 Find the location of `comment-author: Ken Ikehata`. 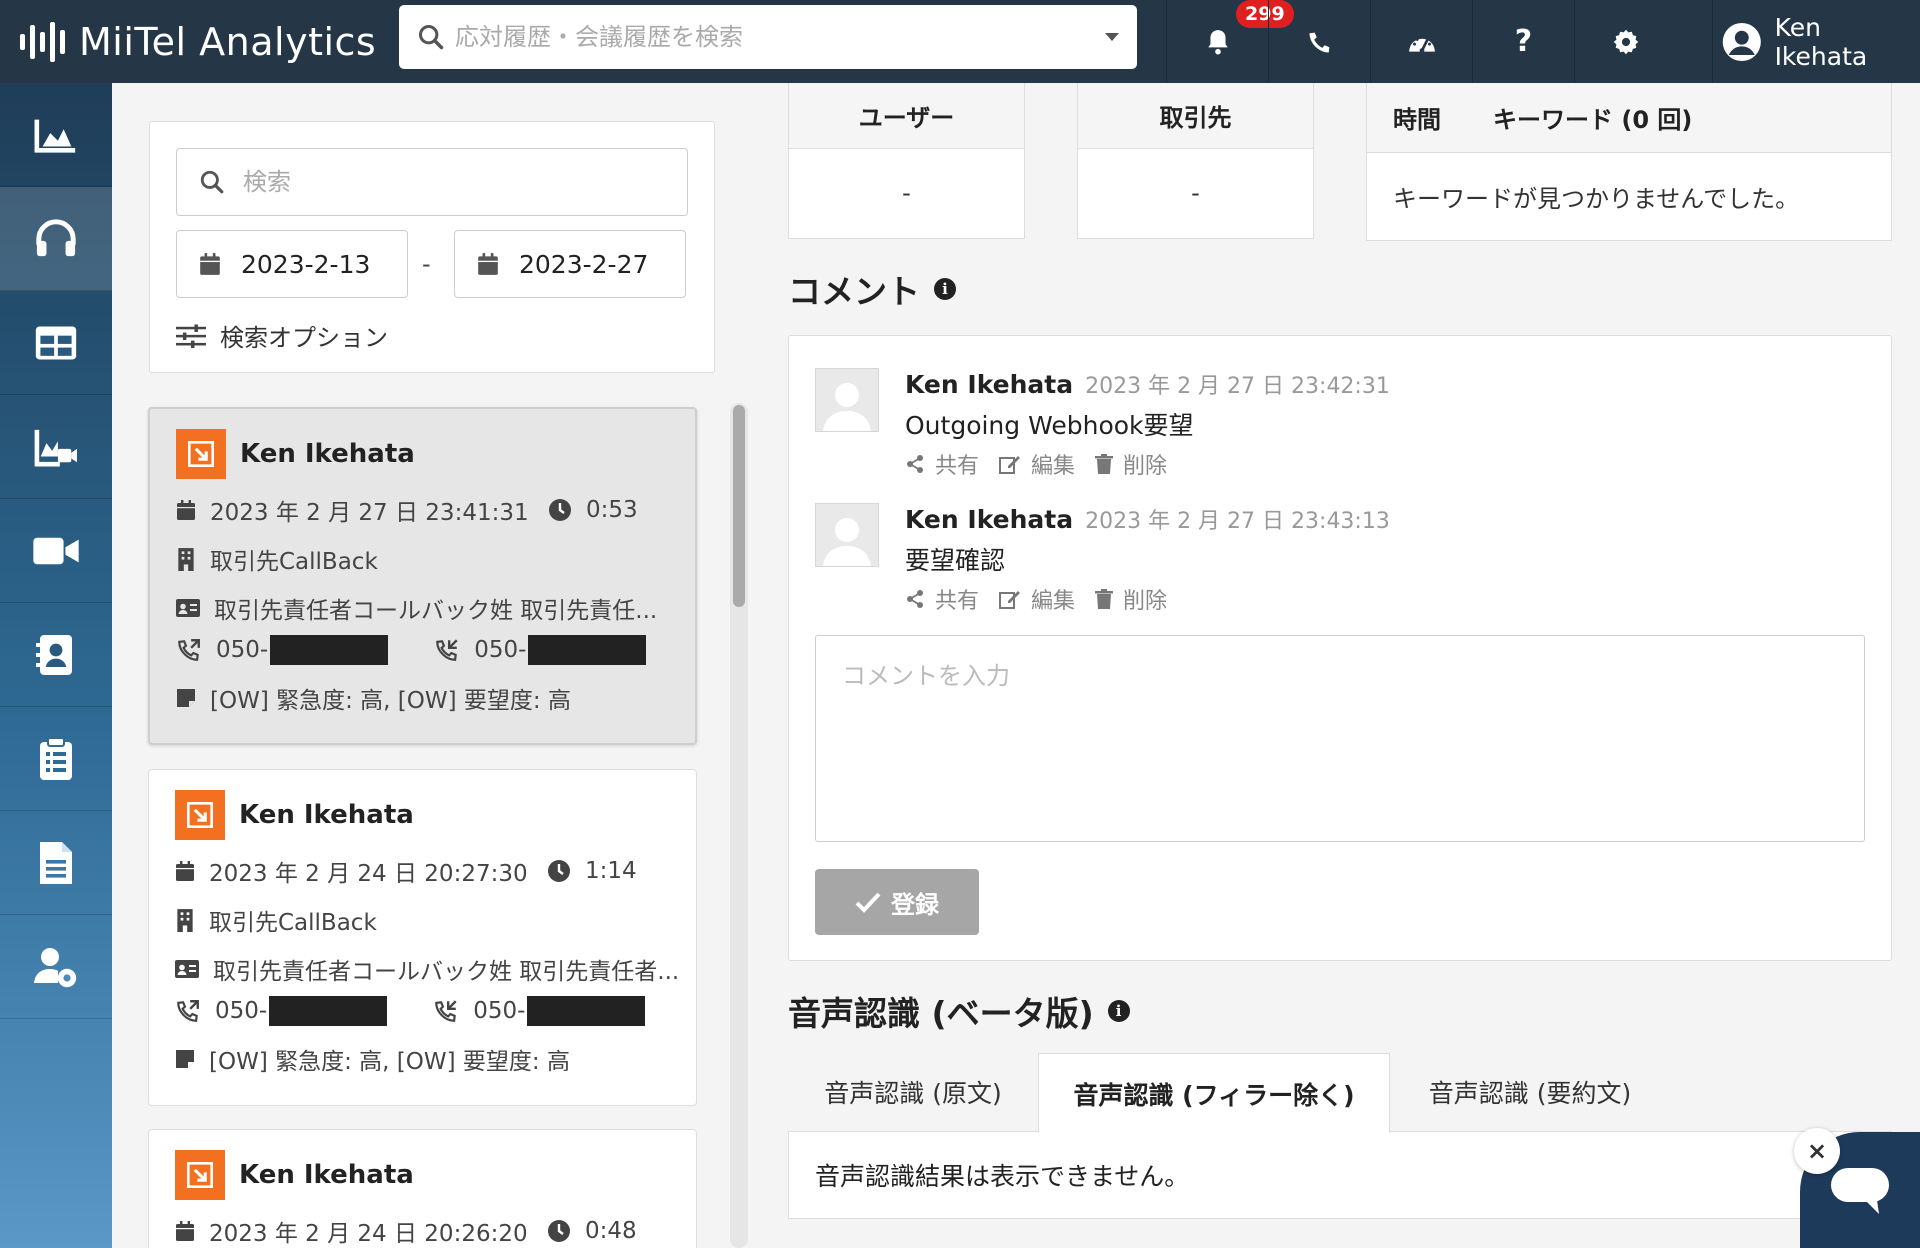

comment-author: Ken Ikehata is located at coordinates (989, 519).